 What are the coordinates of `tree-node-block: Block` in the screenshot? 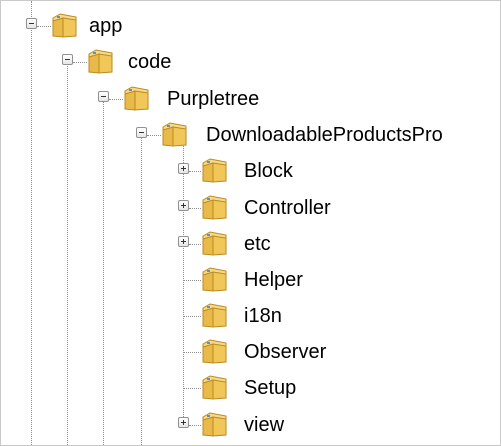 It's located at (181, 171).